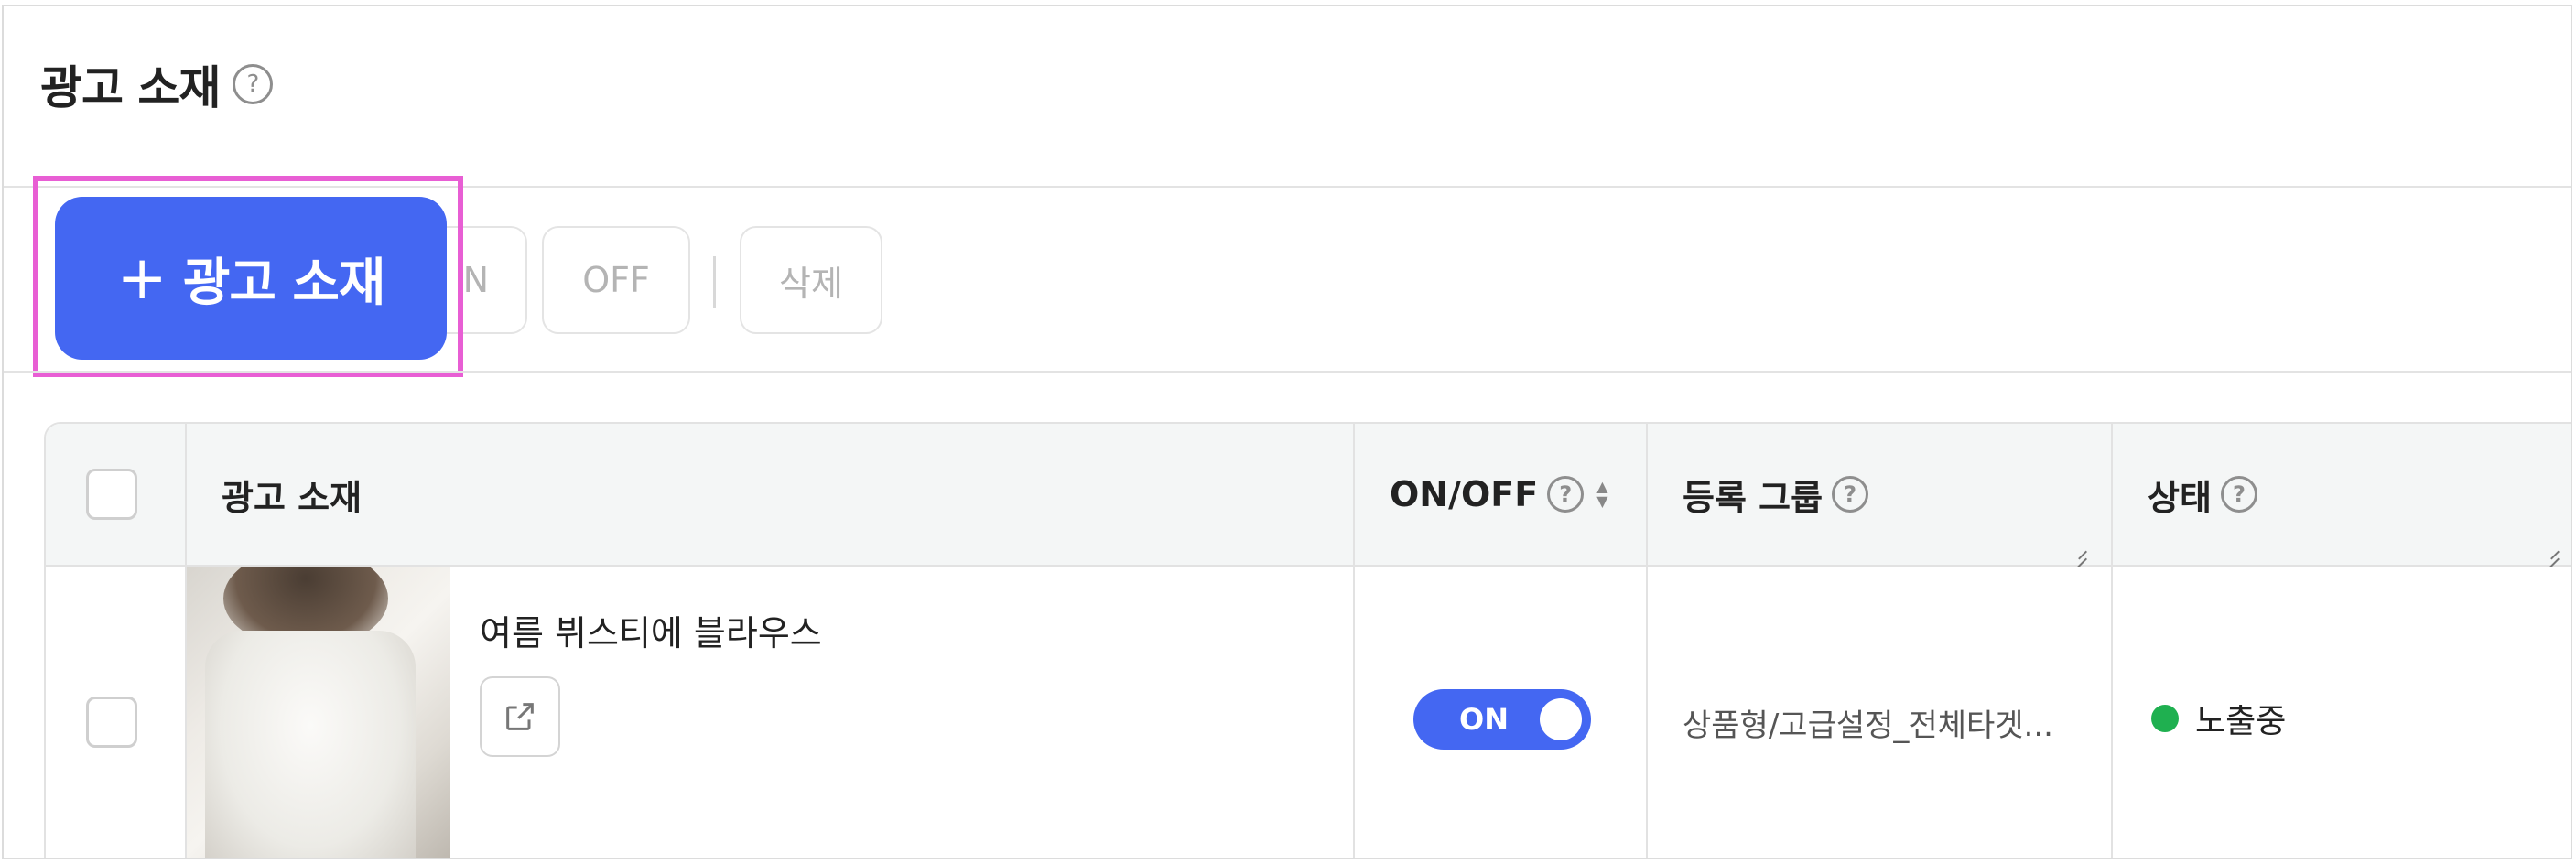  I want to click on plus-icon: +, so click(142, 278).